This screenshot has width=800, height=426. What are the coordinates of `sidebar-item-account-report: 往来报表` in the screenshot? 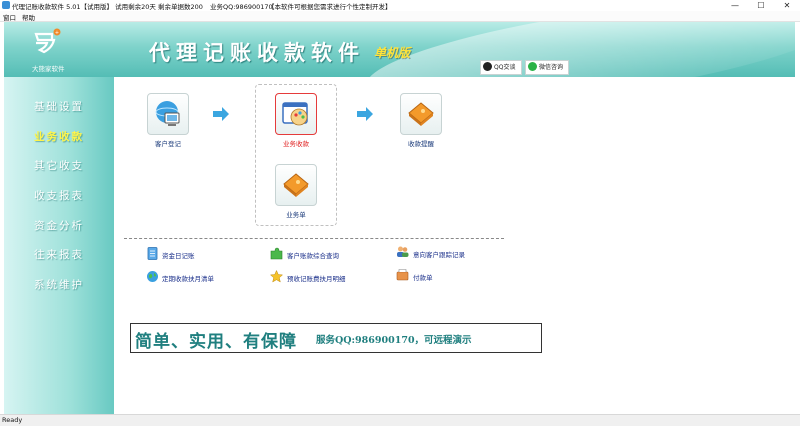 It's located at (69, 254).